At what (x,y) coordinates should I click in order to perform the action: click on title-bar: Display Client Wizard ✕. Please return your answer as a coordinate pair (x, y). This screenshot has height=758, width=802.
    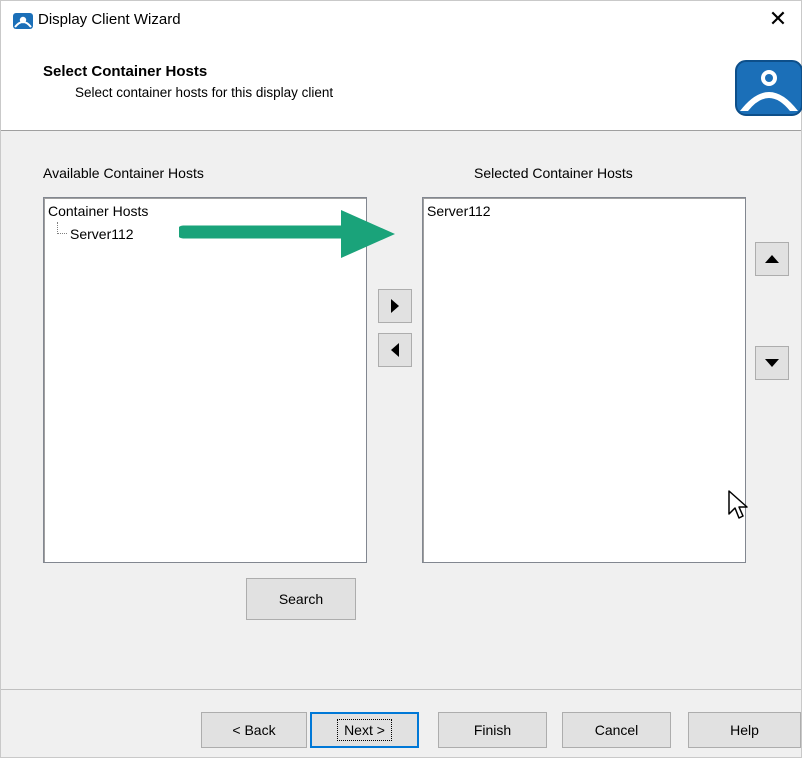
    Looking at the image, I should click on (401, 20).